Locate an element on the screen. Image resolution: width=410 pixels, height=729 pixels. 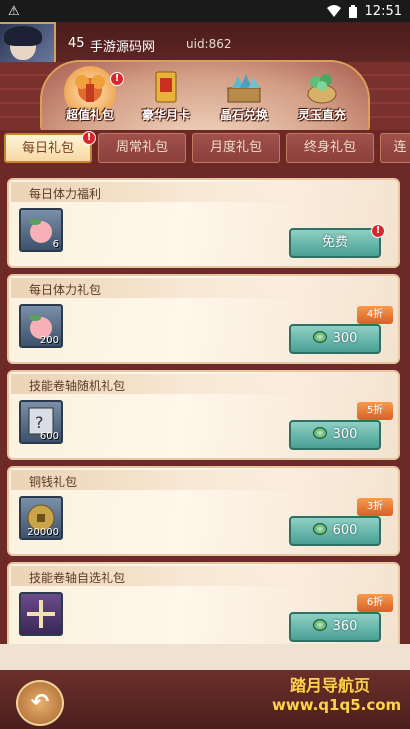
item-quantity: 200 is located at coordinates (49, 340).